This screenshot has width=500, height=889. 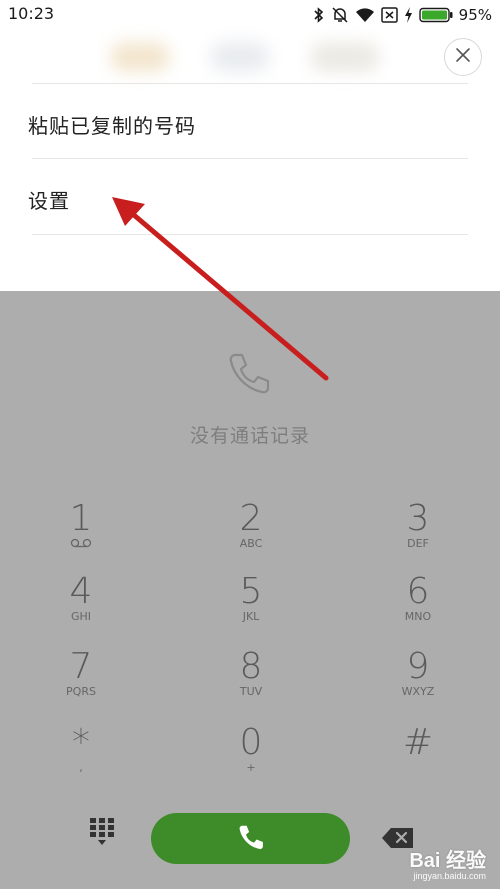 What do you see at coordinates (319, 15) in the screenshot?
I see `bluetooth-icon` at bounding box center [319, 15].